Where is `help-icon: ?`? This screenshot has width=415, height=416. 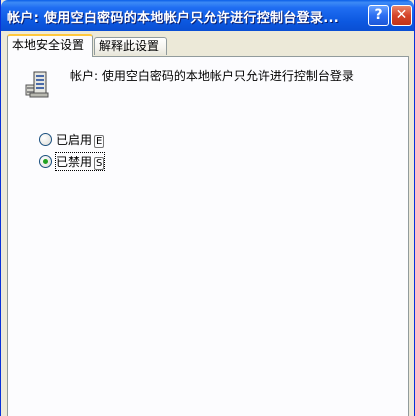 help-icon: ? is located at coordinates (378, 15).